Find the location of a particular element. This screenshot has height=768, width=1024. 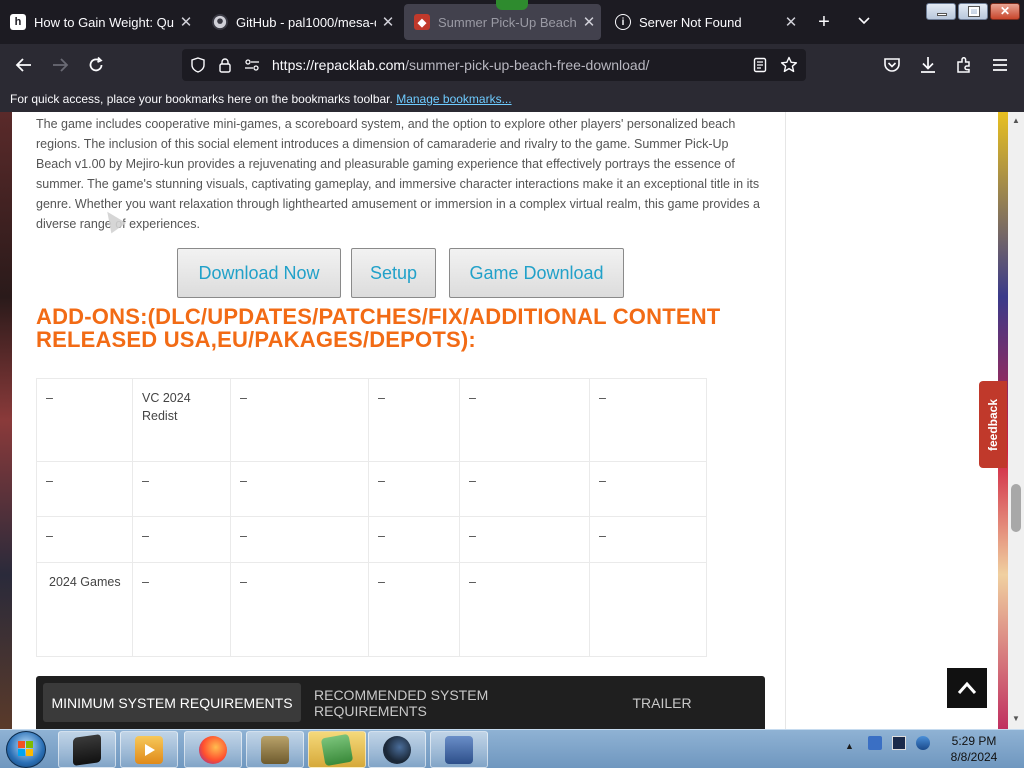

scroll-up-icon: ▲ is located at coordinates (1016, 120).